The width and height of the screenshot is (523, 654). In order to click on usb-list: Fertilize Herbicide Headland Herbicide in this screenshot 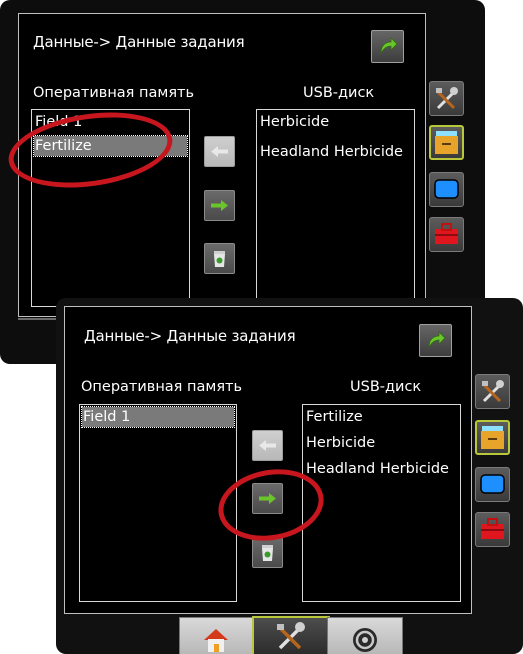, I will do `click(381, 503)`.